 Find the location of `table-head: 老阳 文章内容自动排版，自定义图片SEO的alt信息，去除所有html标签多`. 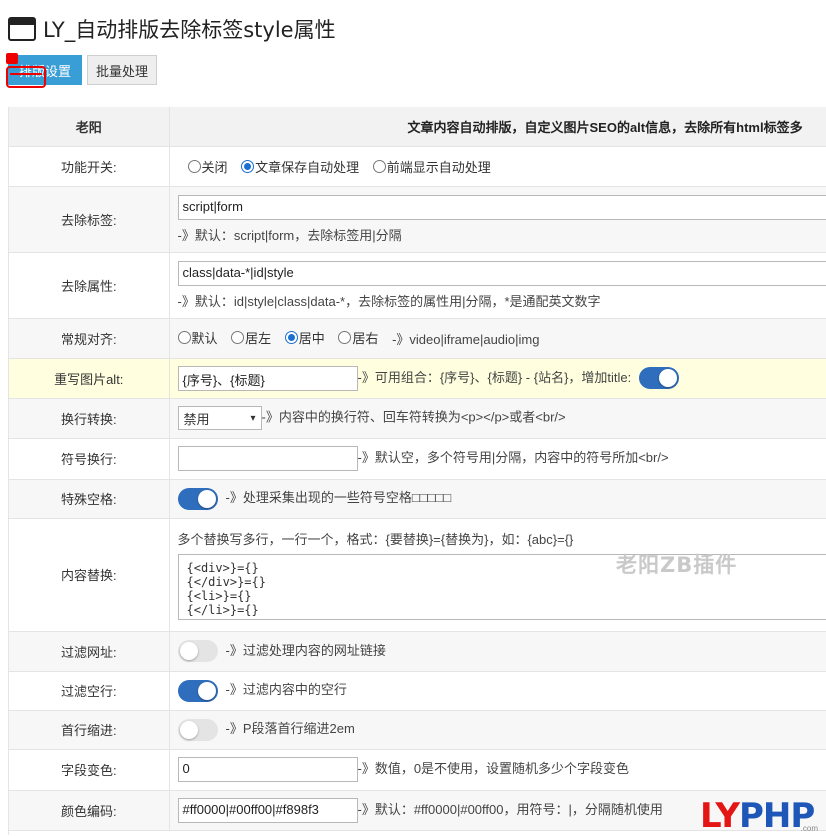

table-head: 老阳 文章内容自动排版，自定义图片SEO的alt信息，去除所有html标签多 is located at coordinates (417, 126).